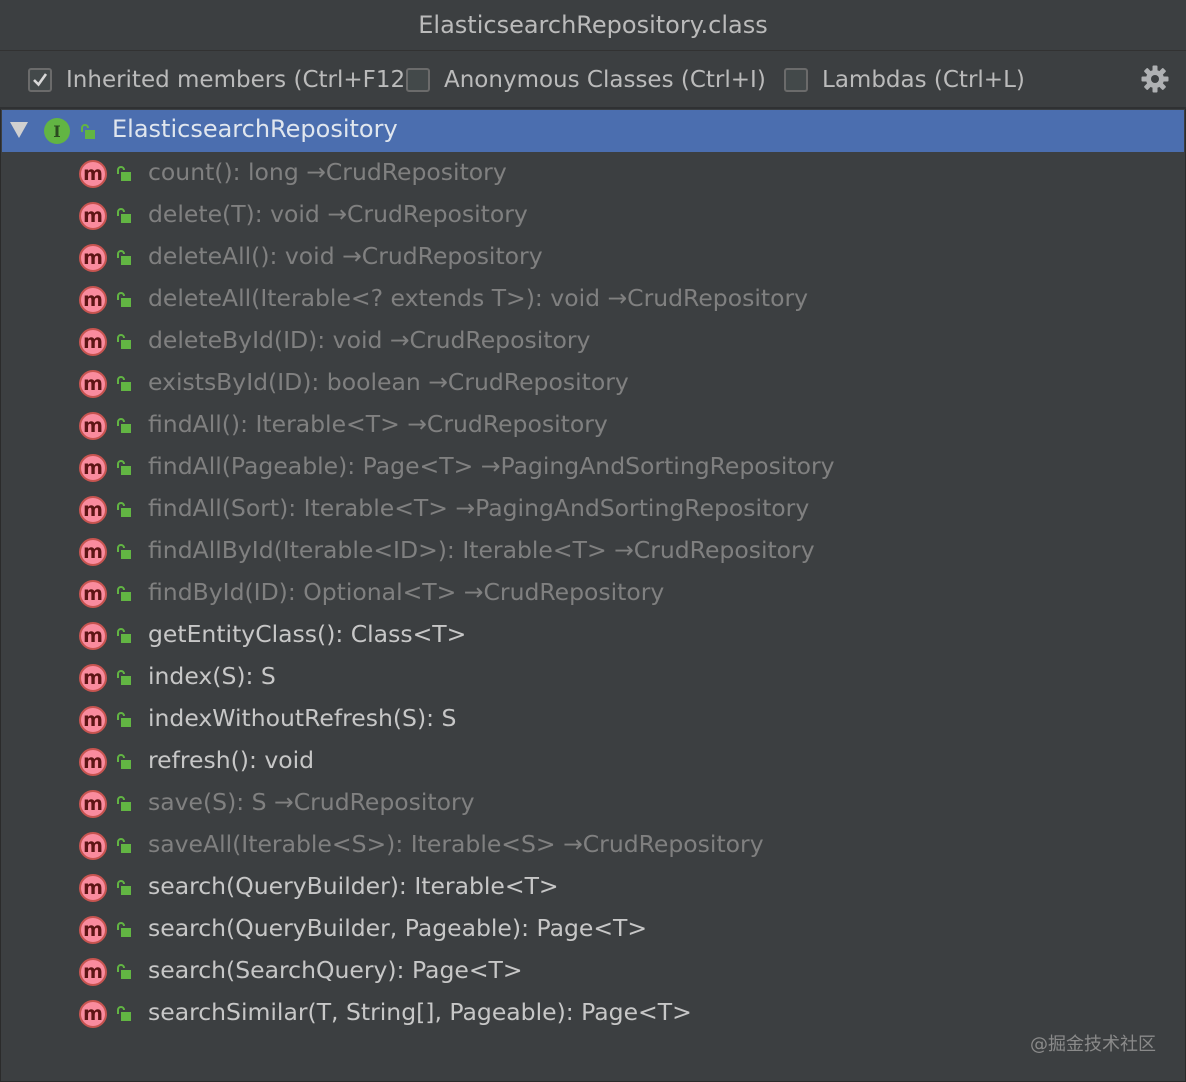 The width and height of the screenshot is (1186, 1082). What do you see at coordinates (593, 803) in the screenshot?
I see `method-row: m save(S): S →CrudRepository` at bounding box center [593, 803].